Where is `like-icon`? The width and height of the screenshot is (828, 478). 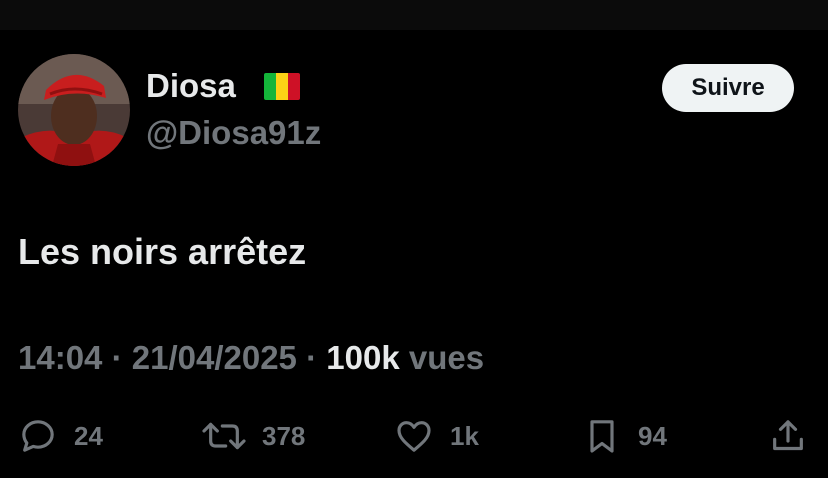 like-icon is located at coordinates (414, 436).